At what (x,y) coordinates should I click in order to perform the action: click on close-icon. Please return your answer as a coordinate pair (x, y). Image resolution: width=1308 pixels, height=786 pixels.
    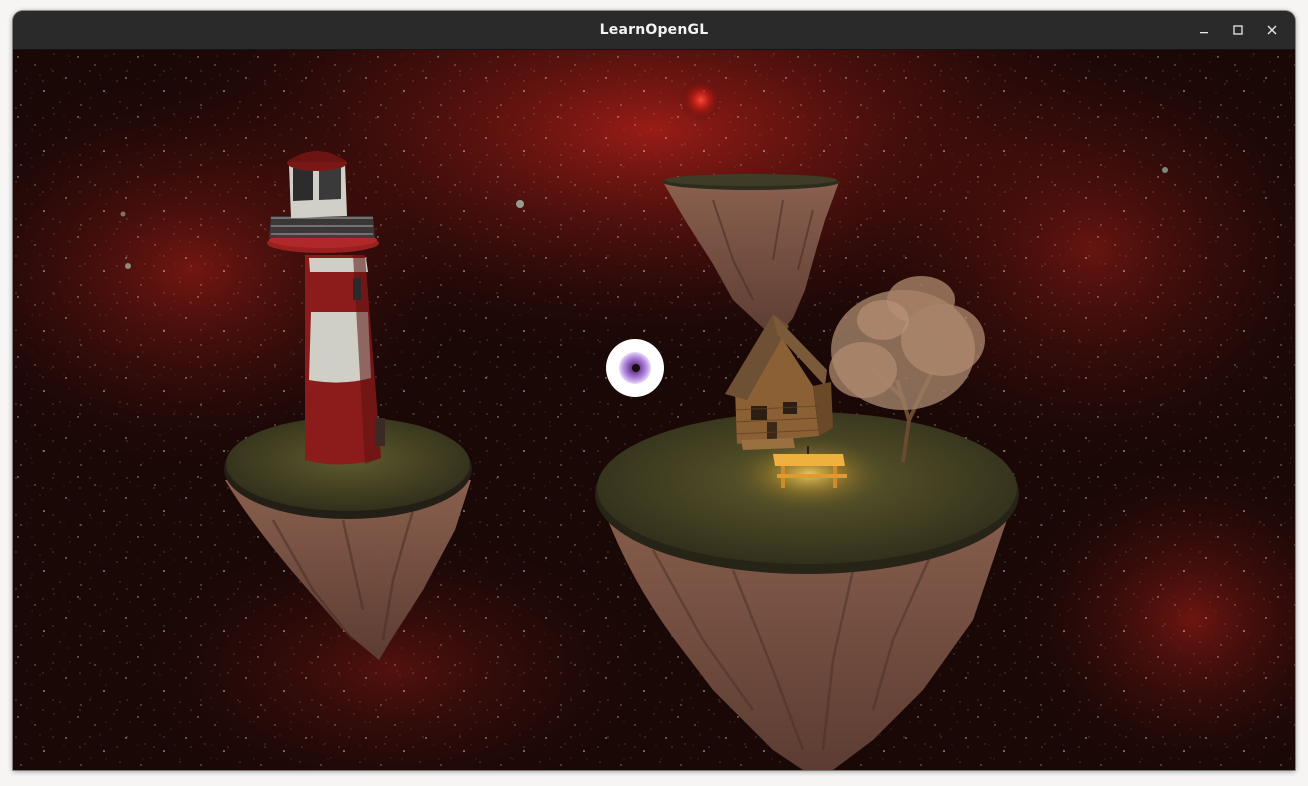
    Looking at the image, I should click on (1272, 30).